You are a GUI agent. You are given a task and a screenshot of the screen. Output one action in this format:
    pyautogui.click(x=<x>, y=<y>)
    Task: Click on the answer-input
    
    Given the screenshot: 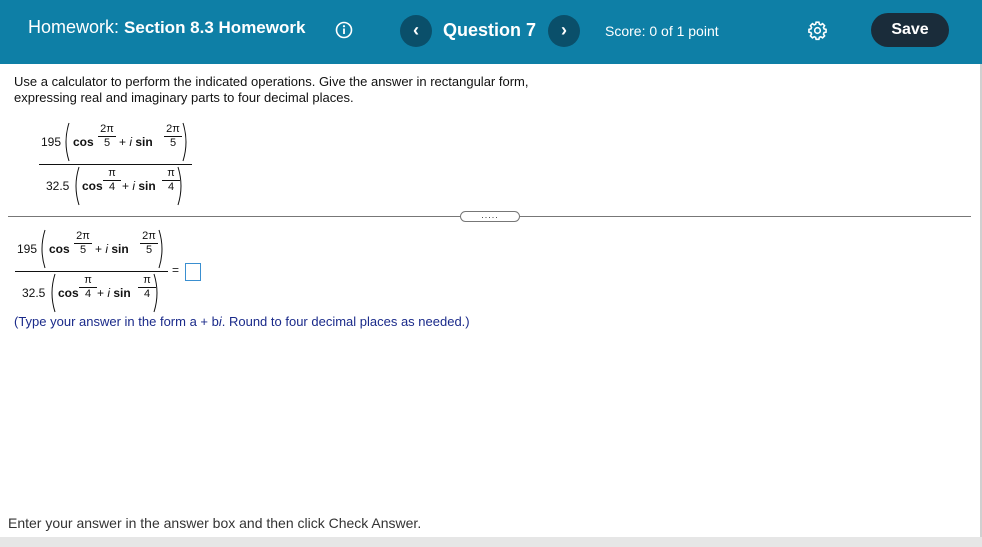 What is the action you would take?
    pyautogui.click(x=193, y=272)
    